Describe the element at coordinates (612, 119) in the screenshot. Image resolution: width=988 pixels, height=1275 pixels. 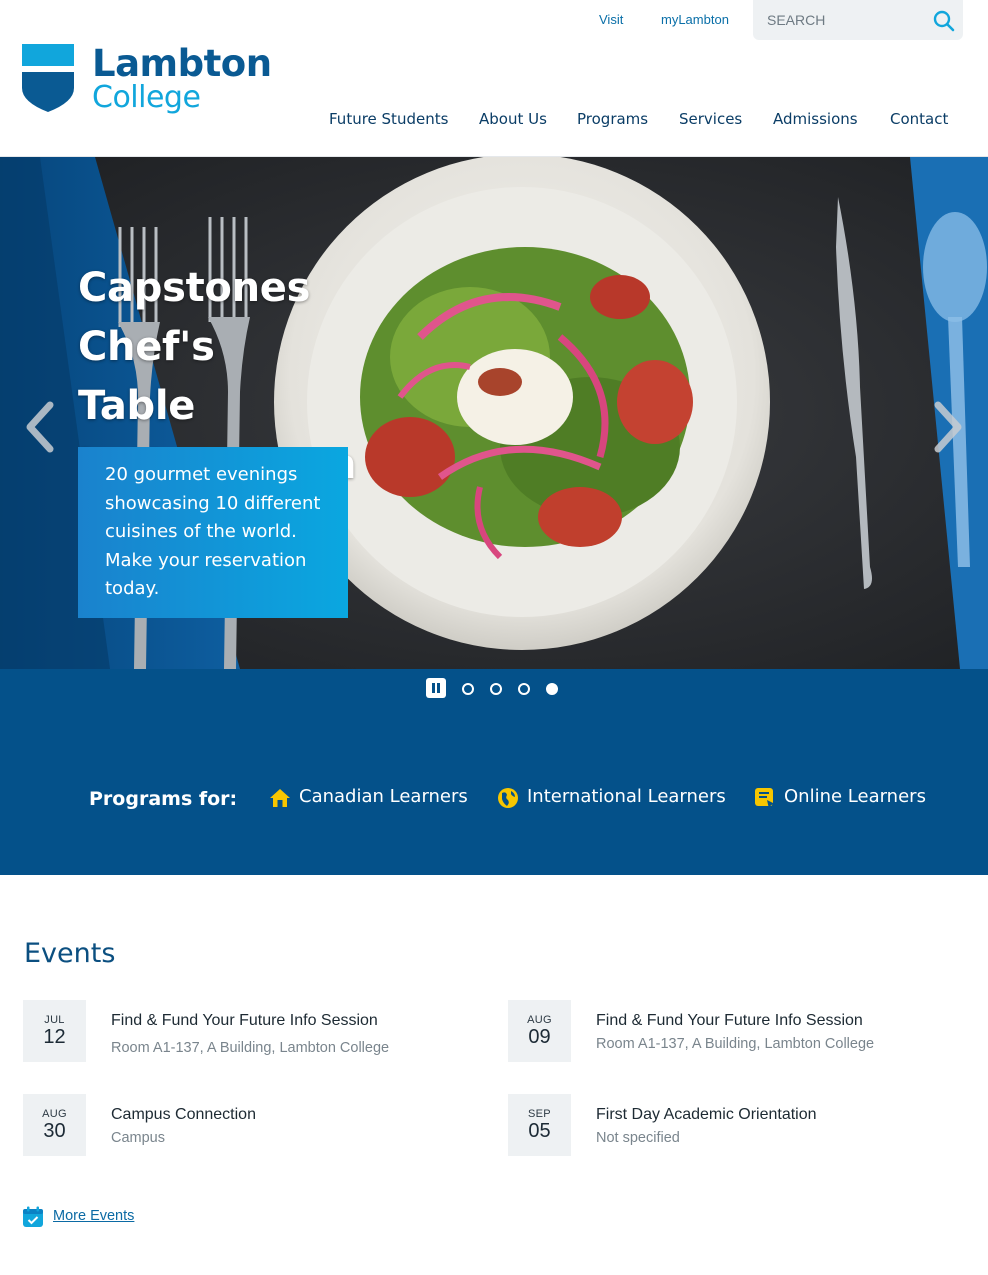
I see `nav-programs: Programs` at that location.